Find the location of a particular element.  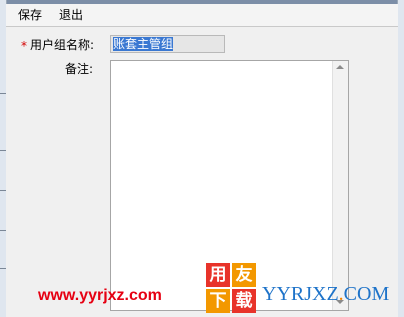

brand-part-3: COM is located at coordinates (366, 294).